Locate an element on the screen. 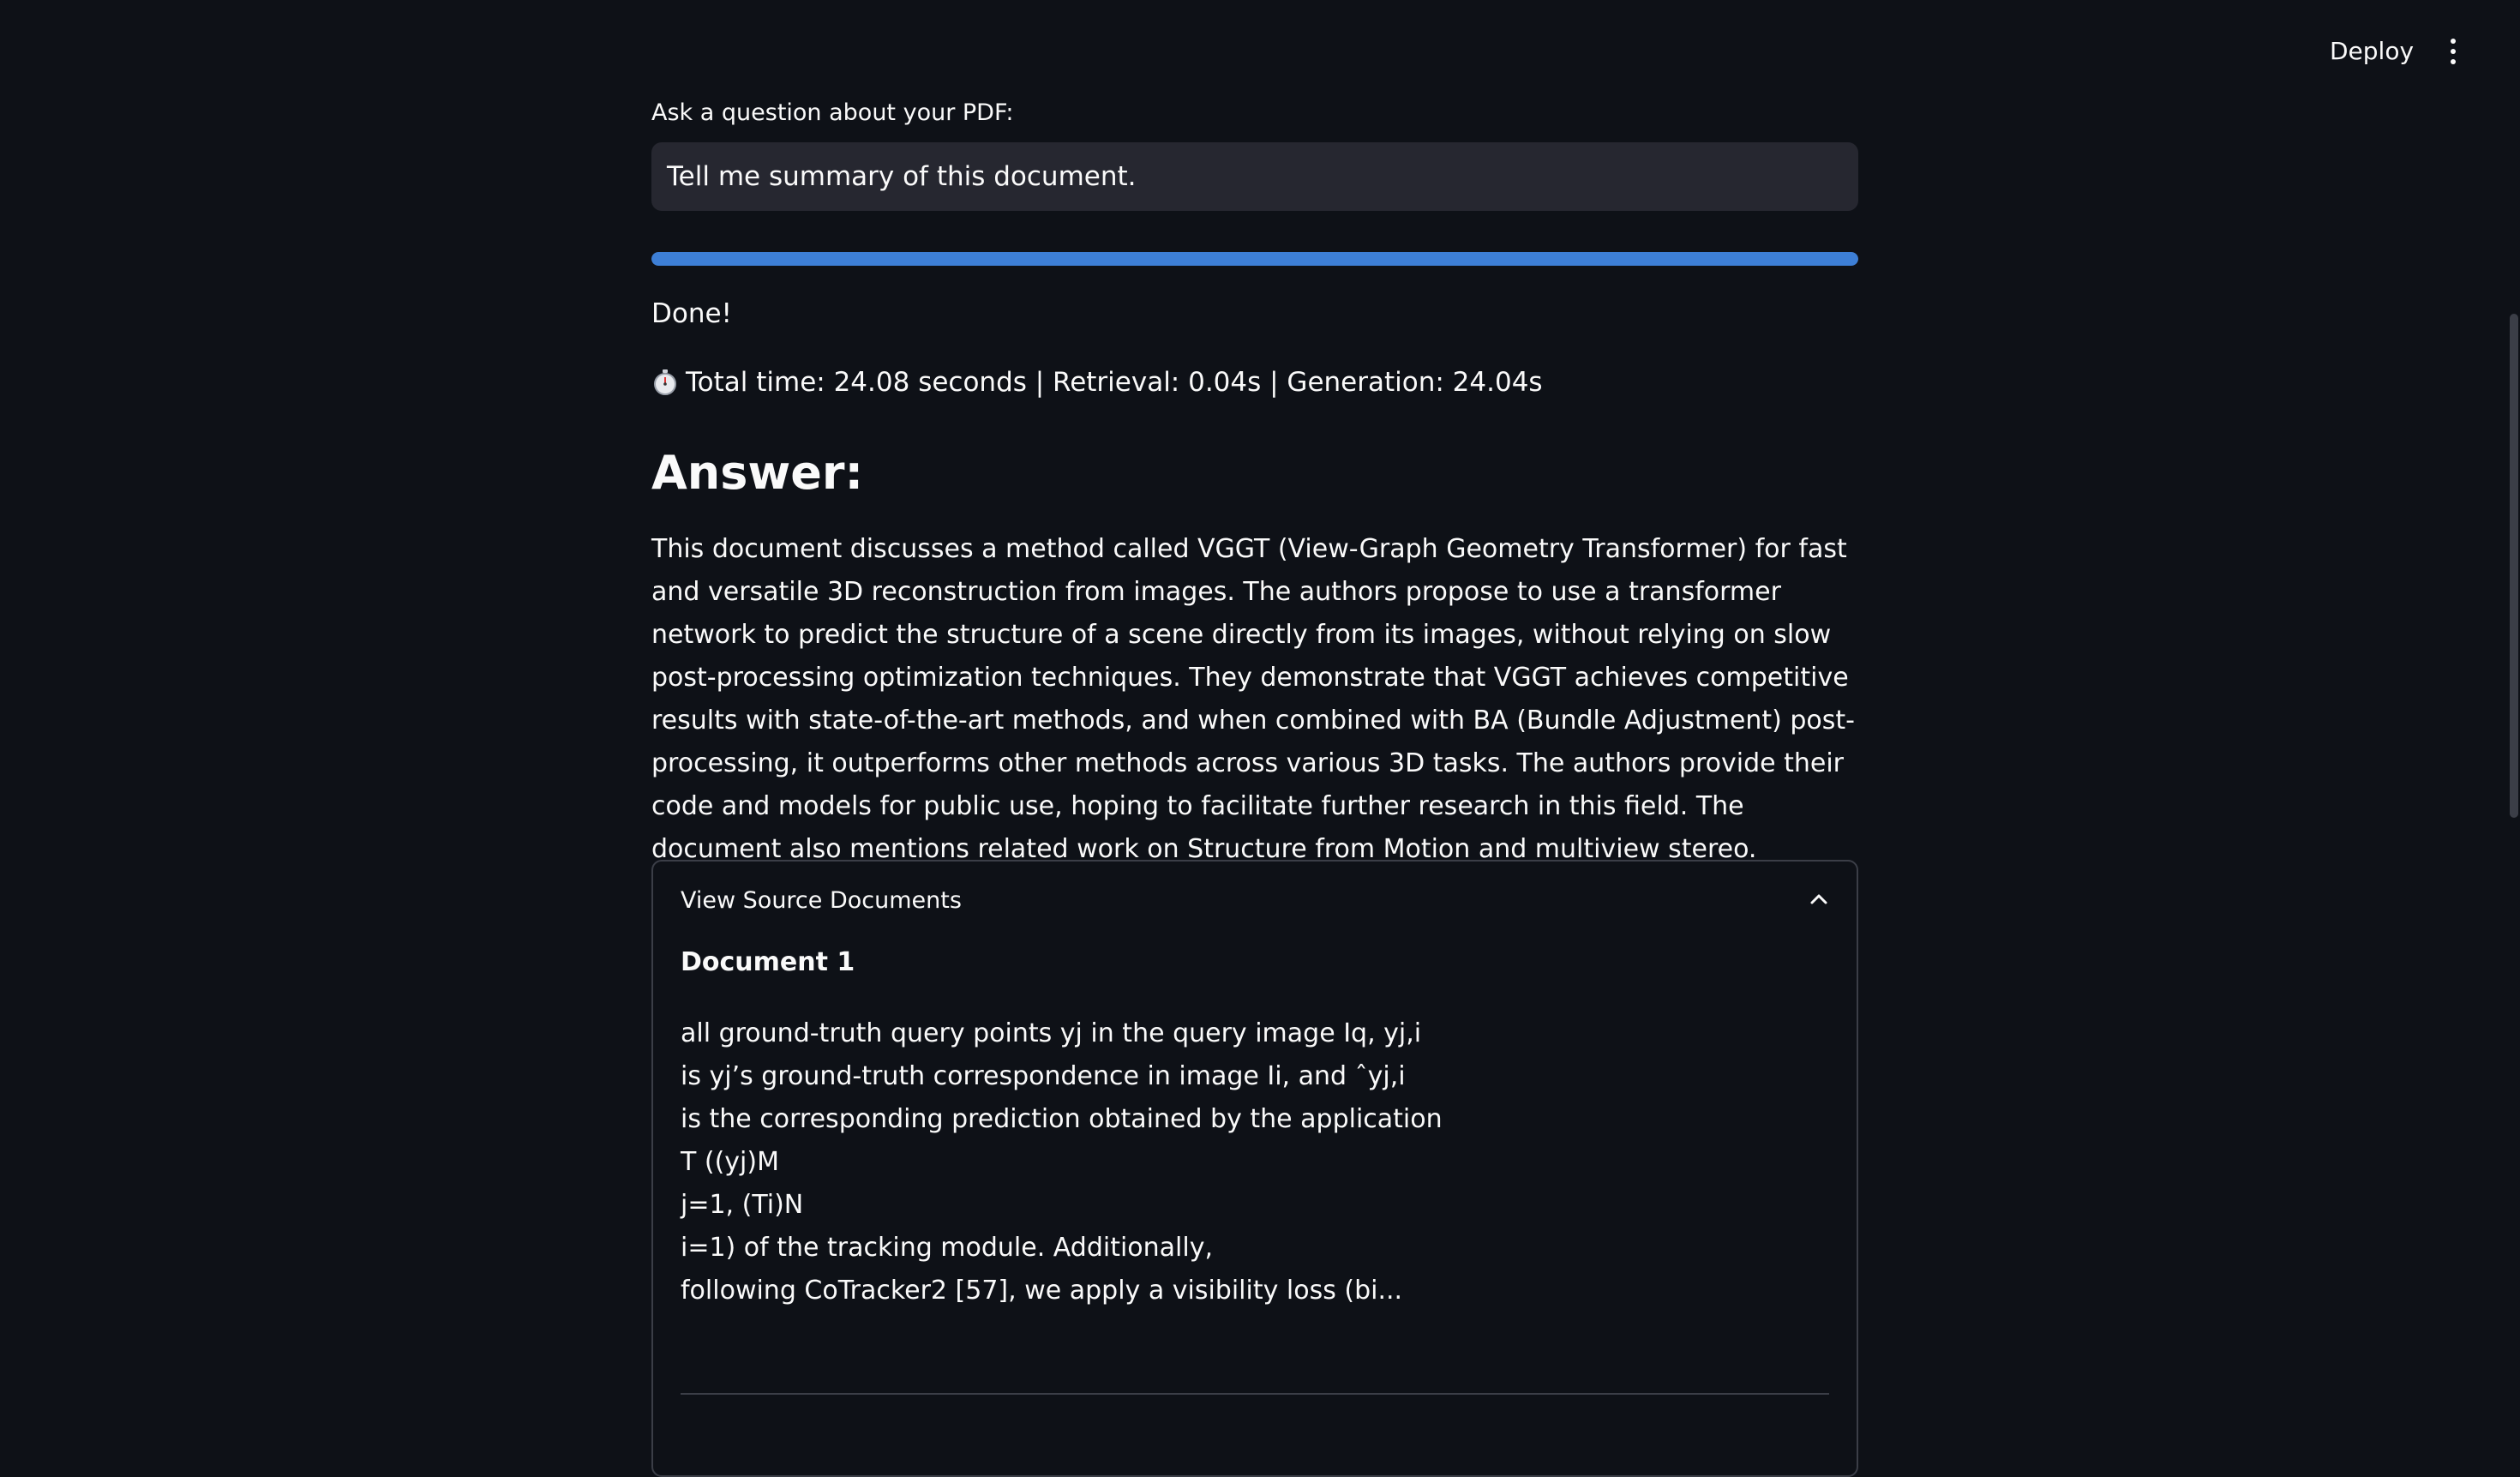 This screenshot has height=1477, width=2520. document-line: T ((yj)M is located at coordinates (730, 1162).